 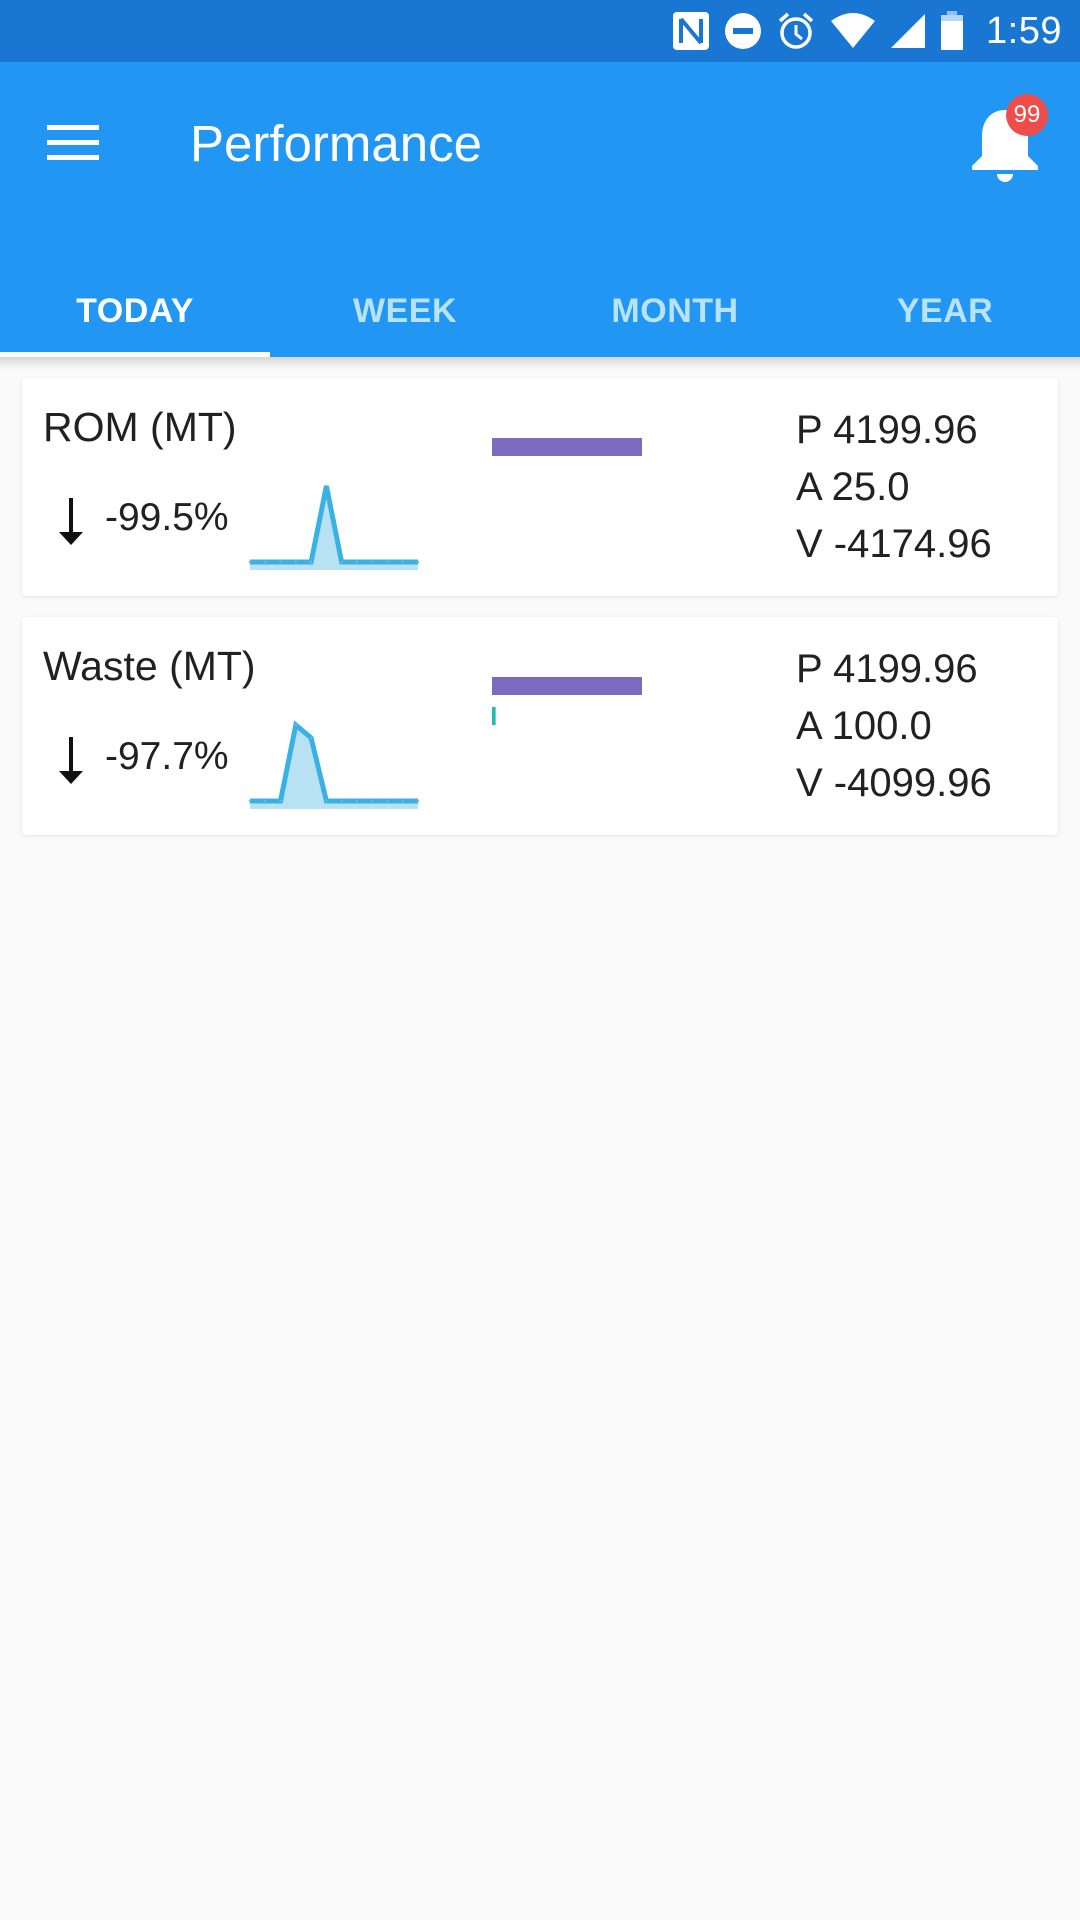 What do you see at coordinates (140, 427) in the screenshot?
I see `card-title: ROM (MT)` at bounding box center [140, 427].